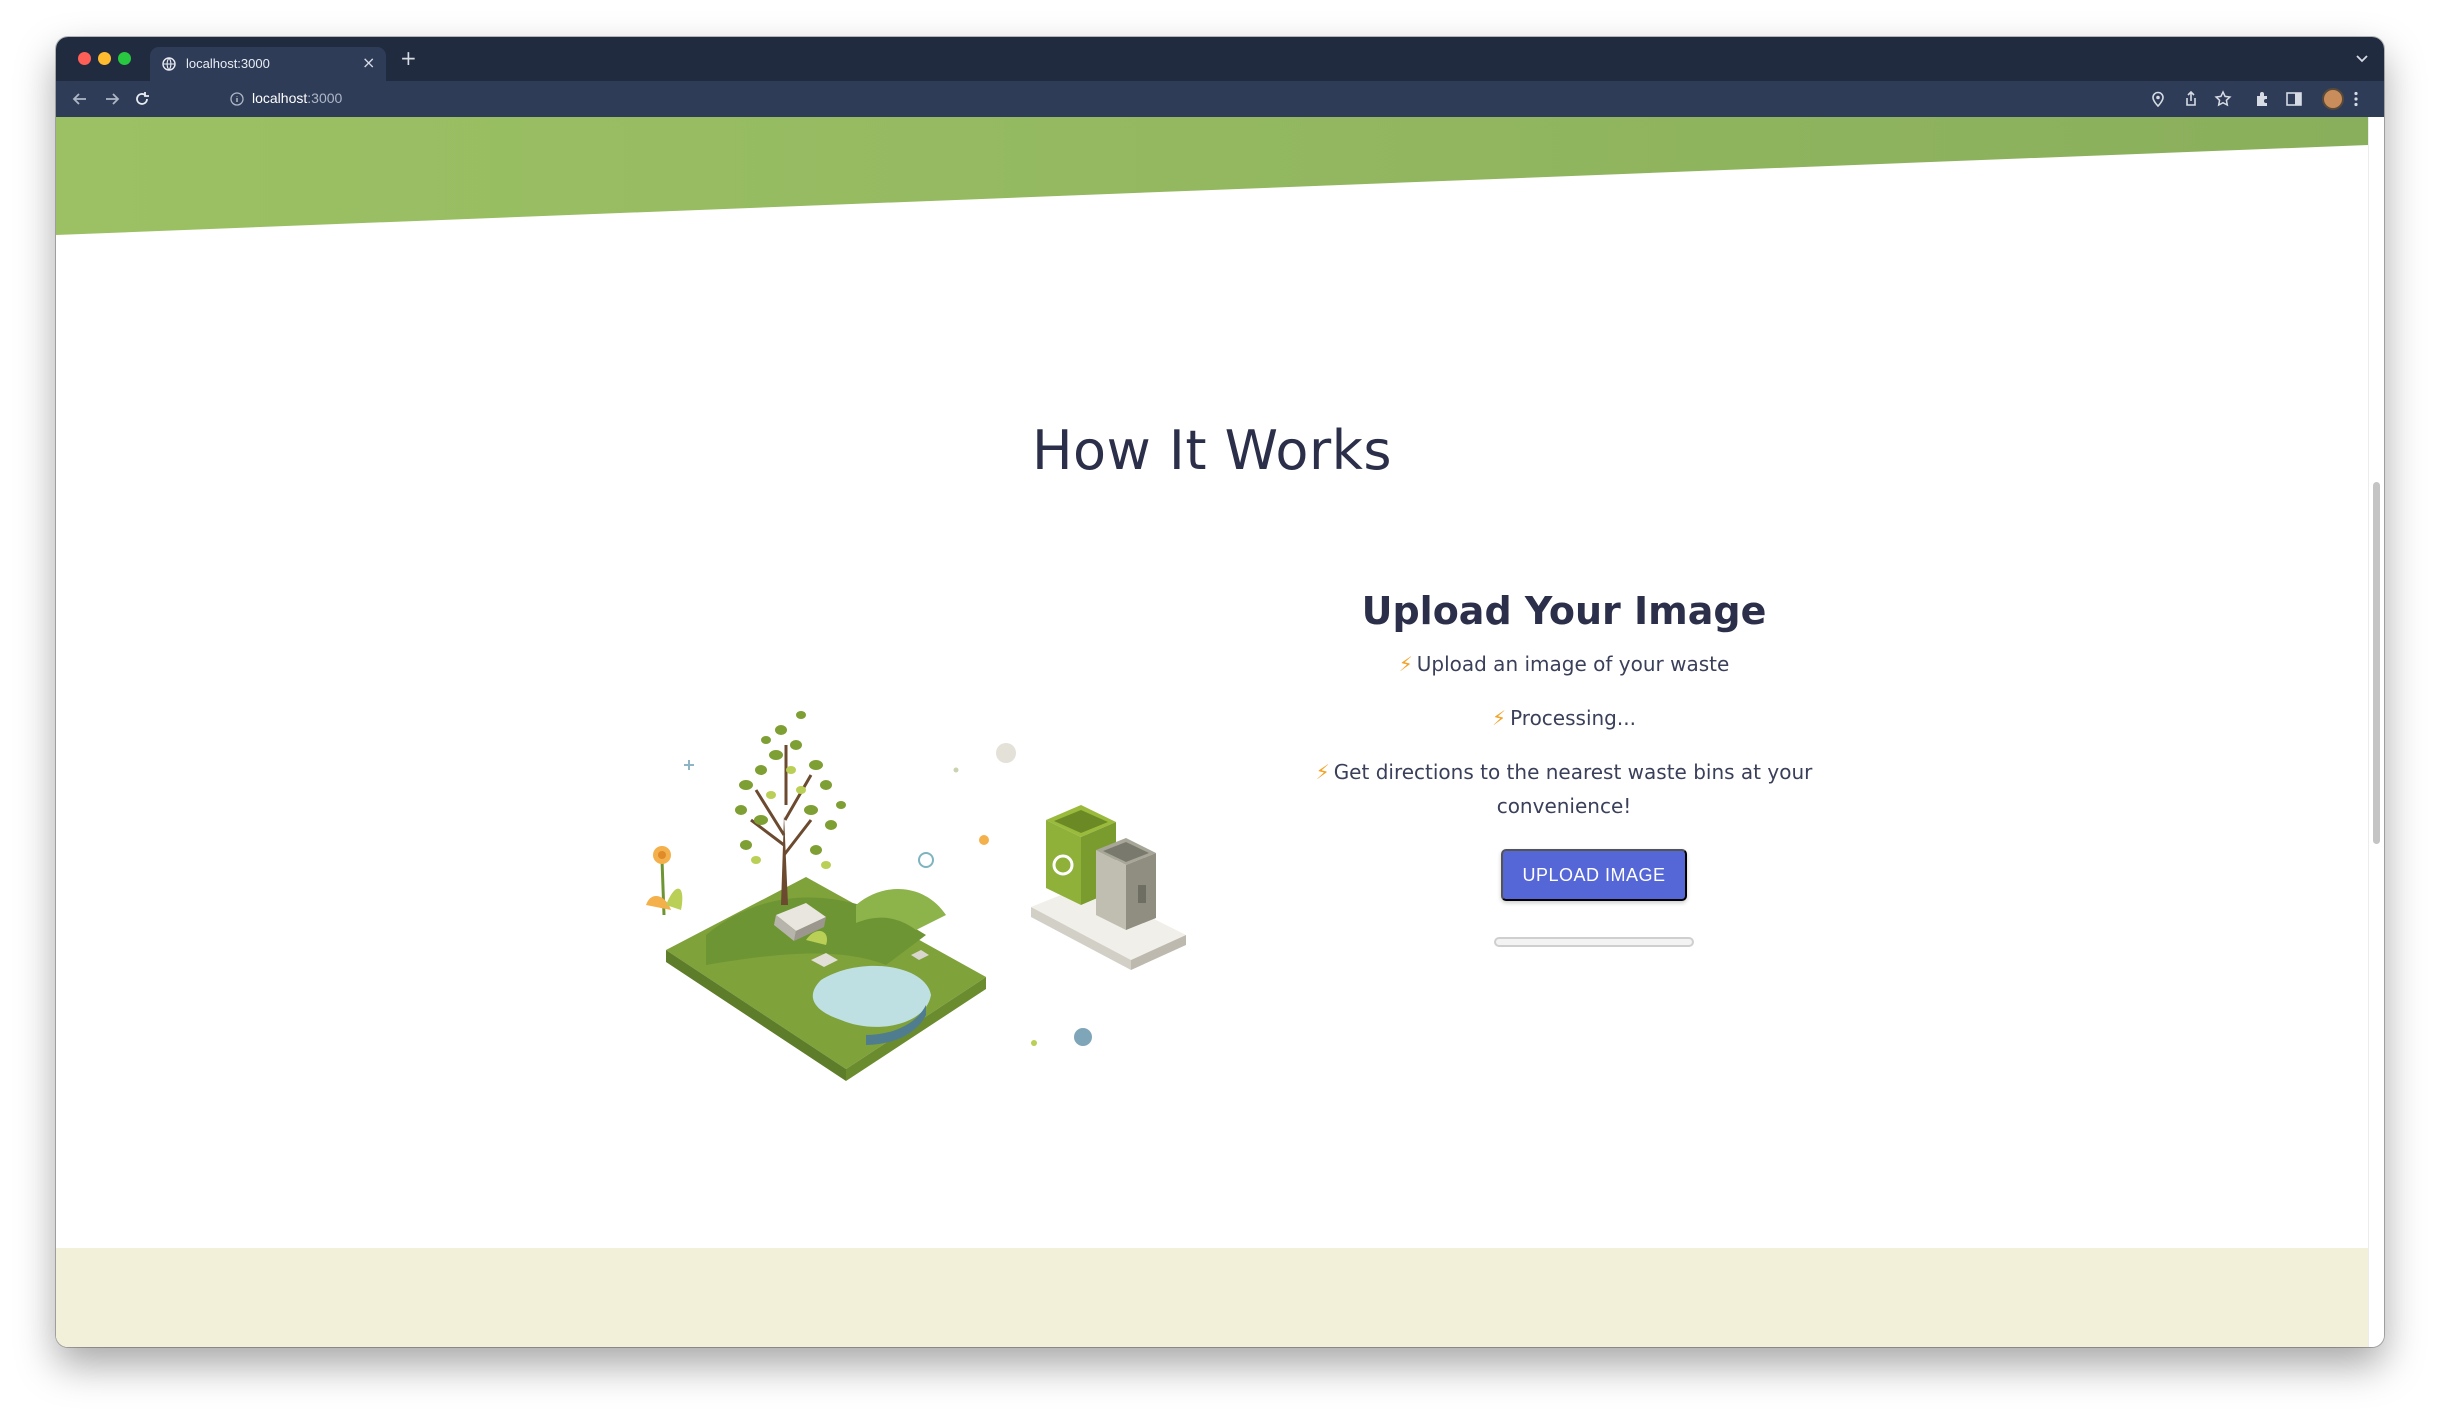 This screenshot has height=1420, width=2440. What do you see at coordinates (104, 58) in the screenshot?
I see `minimize-window-button` at bounding box center [104, 58].